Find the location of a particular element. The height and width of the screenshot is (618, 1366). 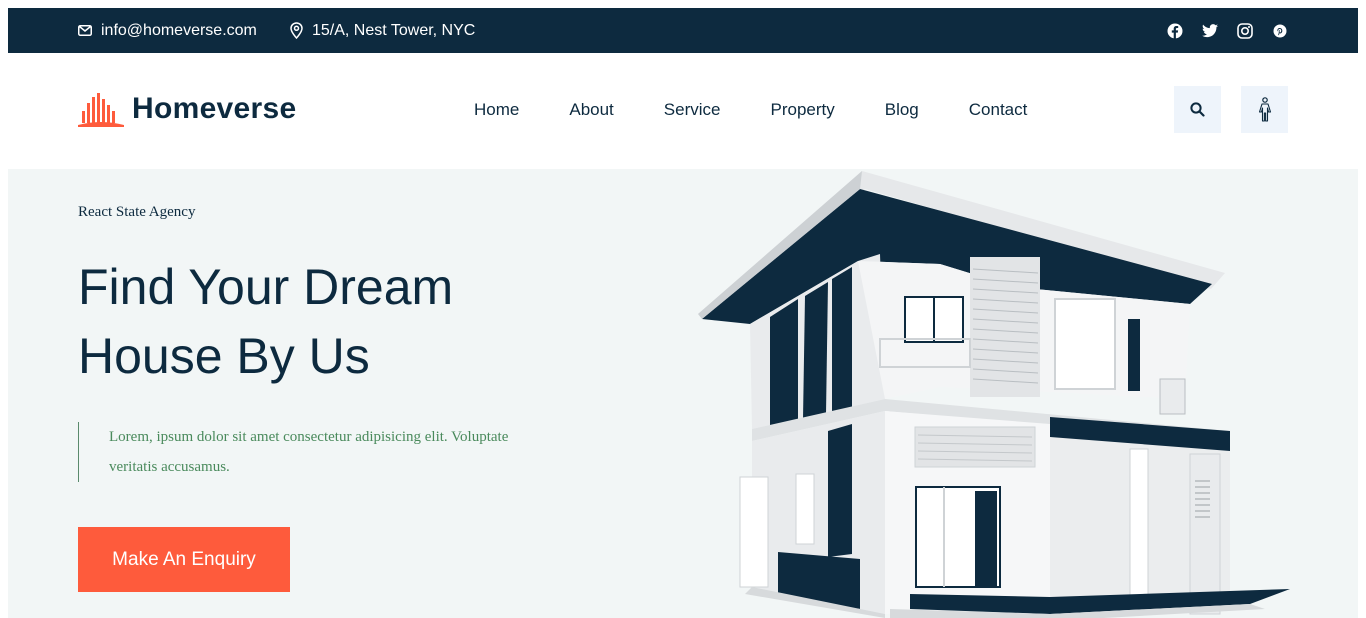

top-bar: info@homeverse.com 15/A, Nest Tower, NYC is located at coordinates (683, 30).